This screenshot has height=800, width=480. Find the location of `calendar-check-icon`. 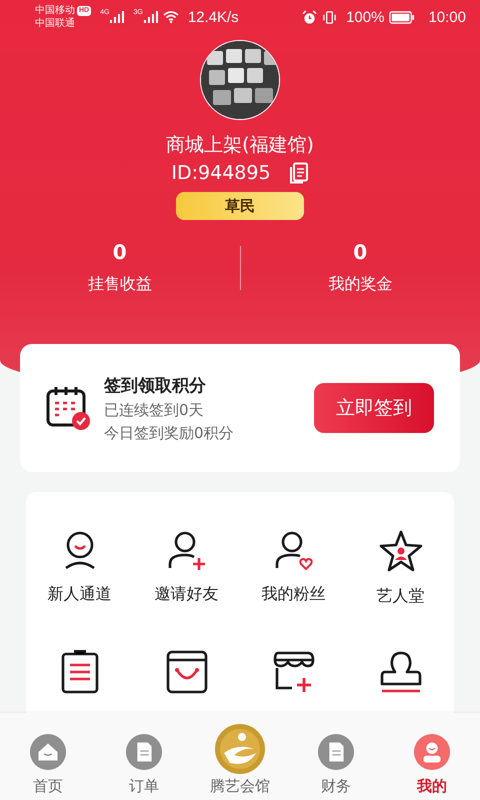

calendar-check-icon is located at coordinates (69, 408).